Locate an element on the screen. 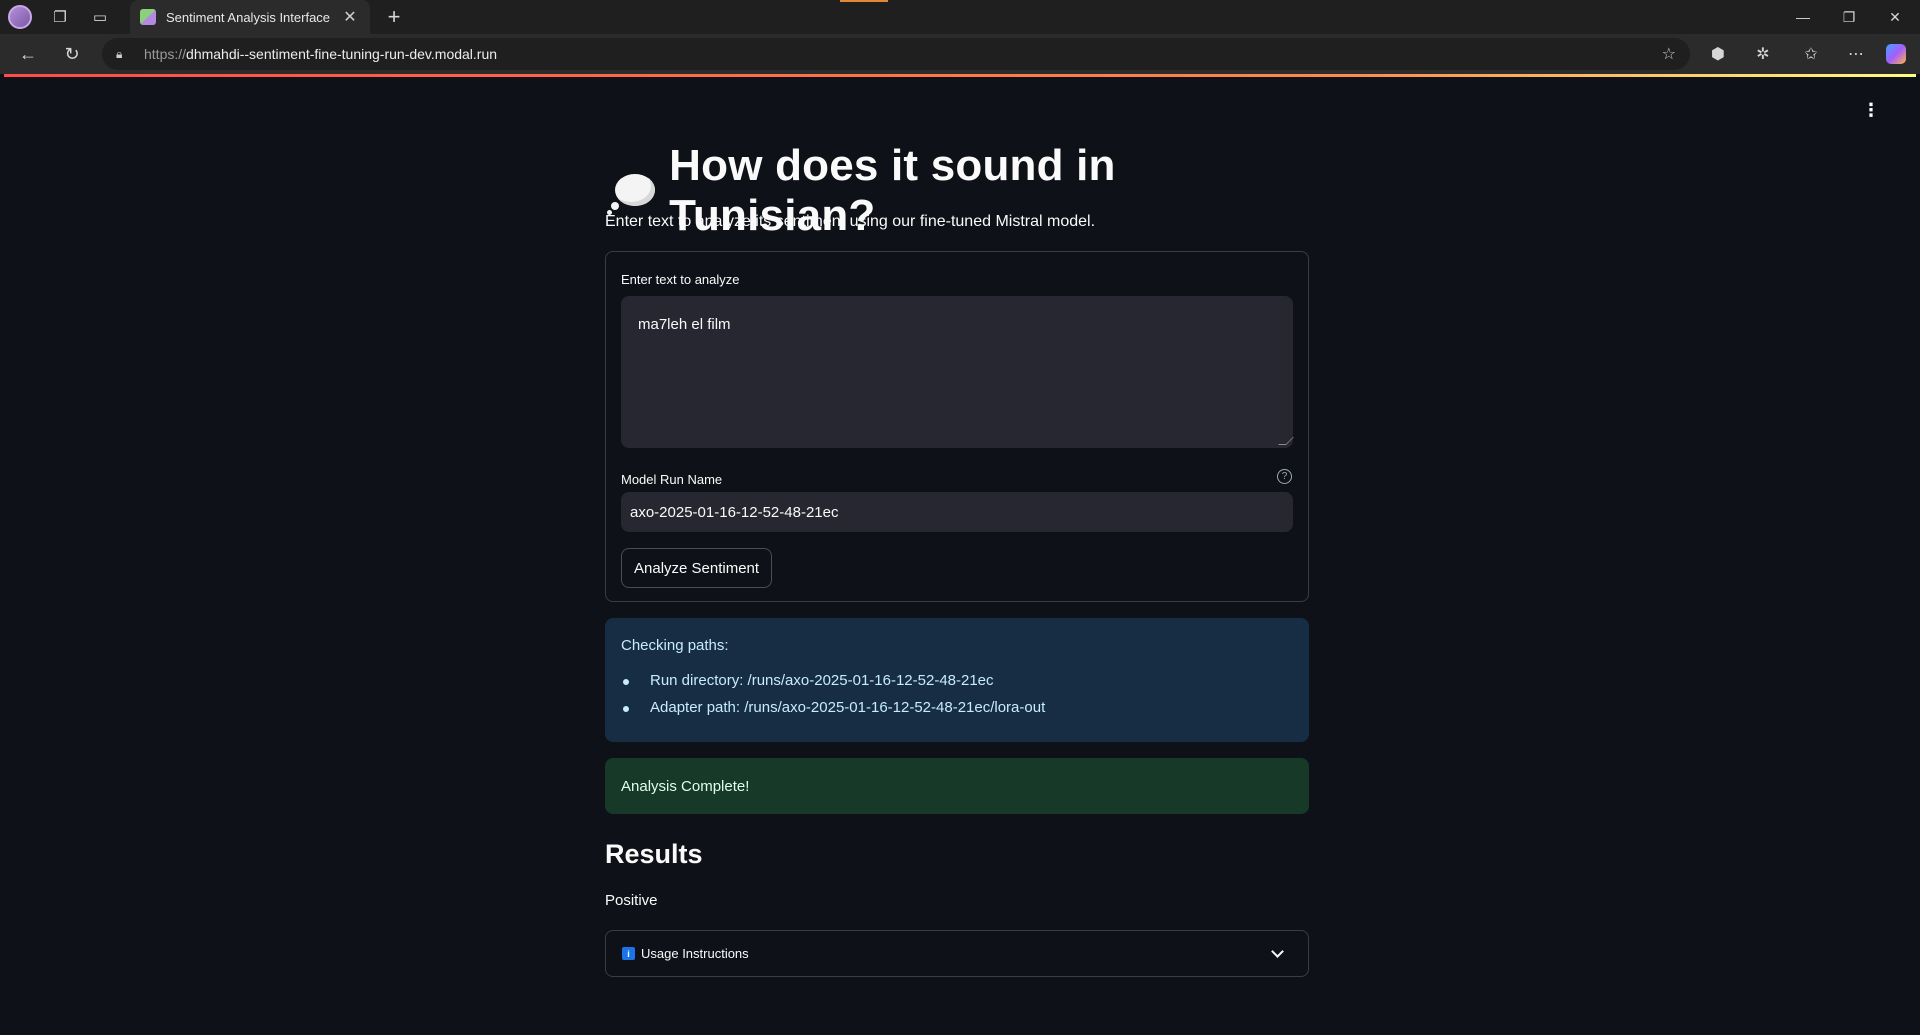 The width and height of the screenshot is (1920, 1035). profile-avatar is located at coordinates (20, 17).